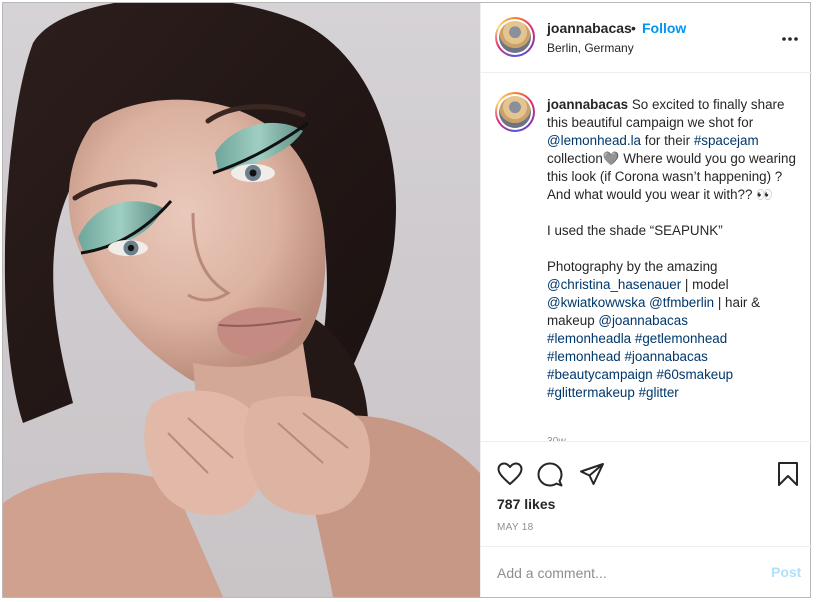 This screenshot has height=602, width=820. What do you see at coordinates (526, 504) in the screenshot?
I see `likes-count: 787 likes` at bounding box center [526, 504].